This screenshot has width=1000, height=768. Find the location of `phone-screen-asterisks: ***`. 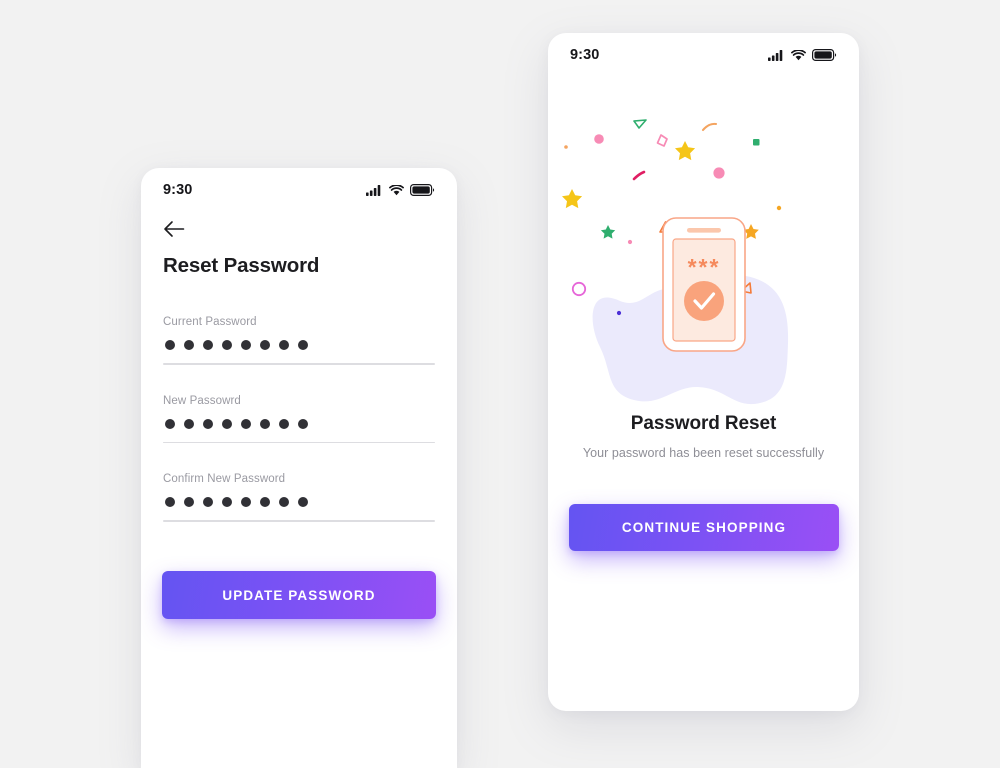

phone-screen-asterisks: *** is located at coordinates (704, 267).